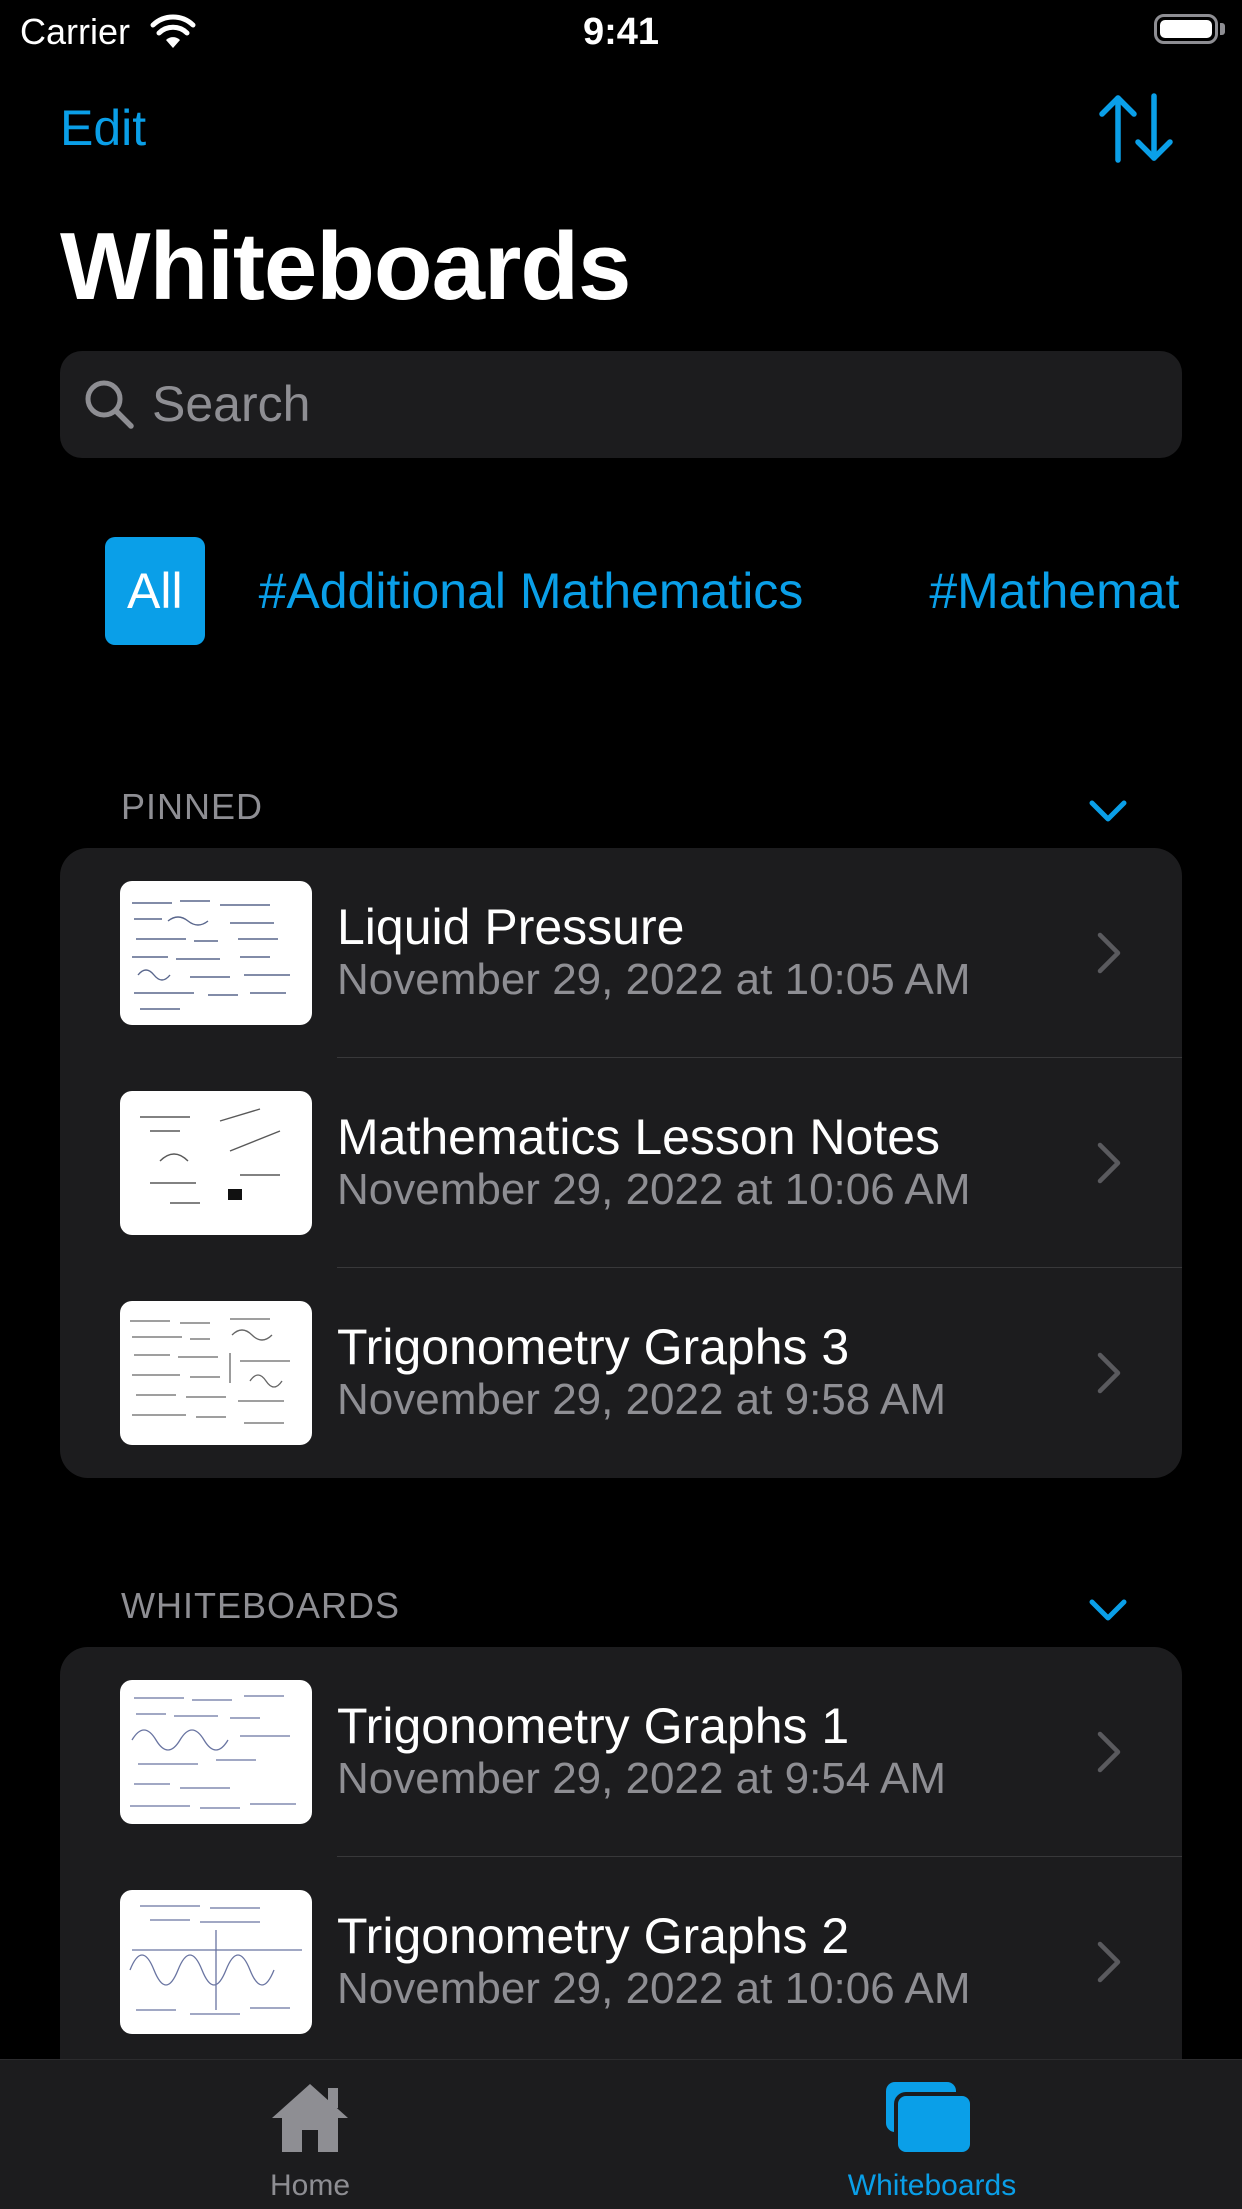 The image size is (1242, 2209). I want to click on house-icon, so click(310, 2118).